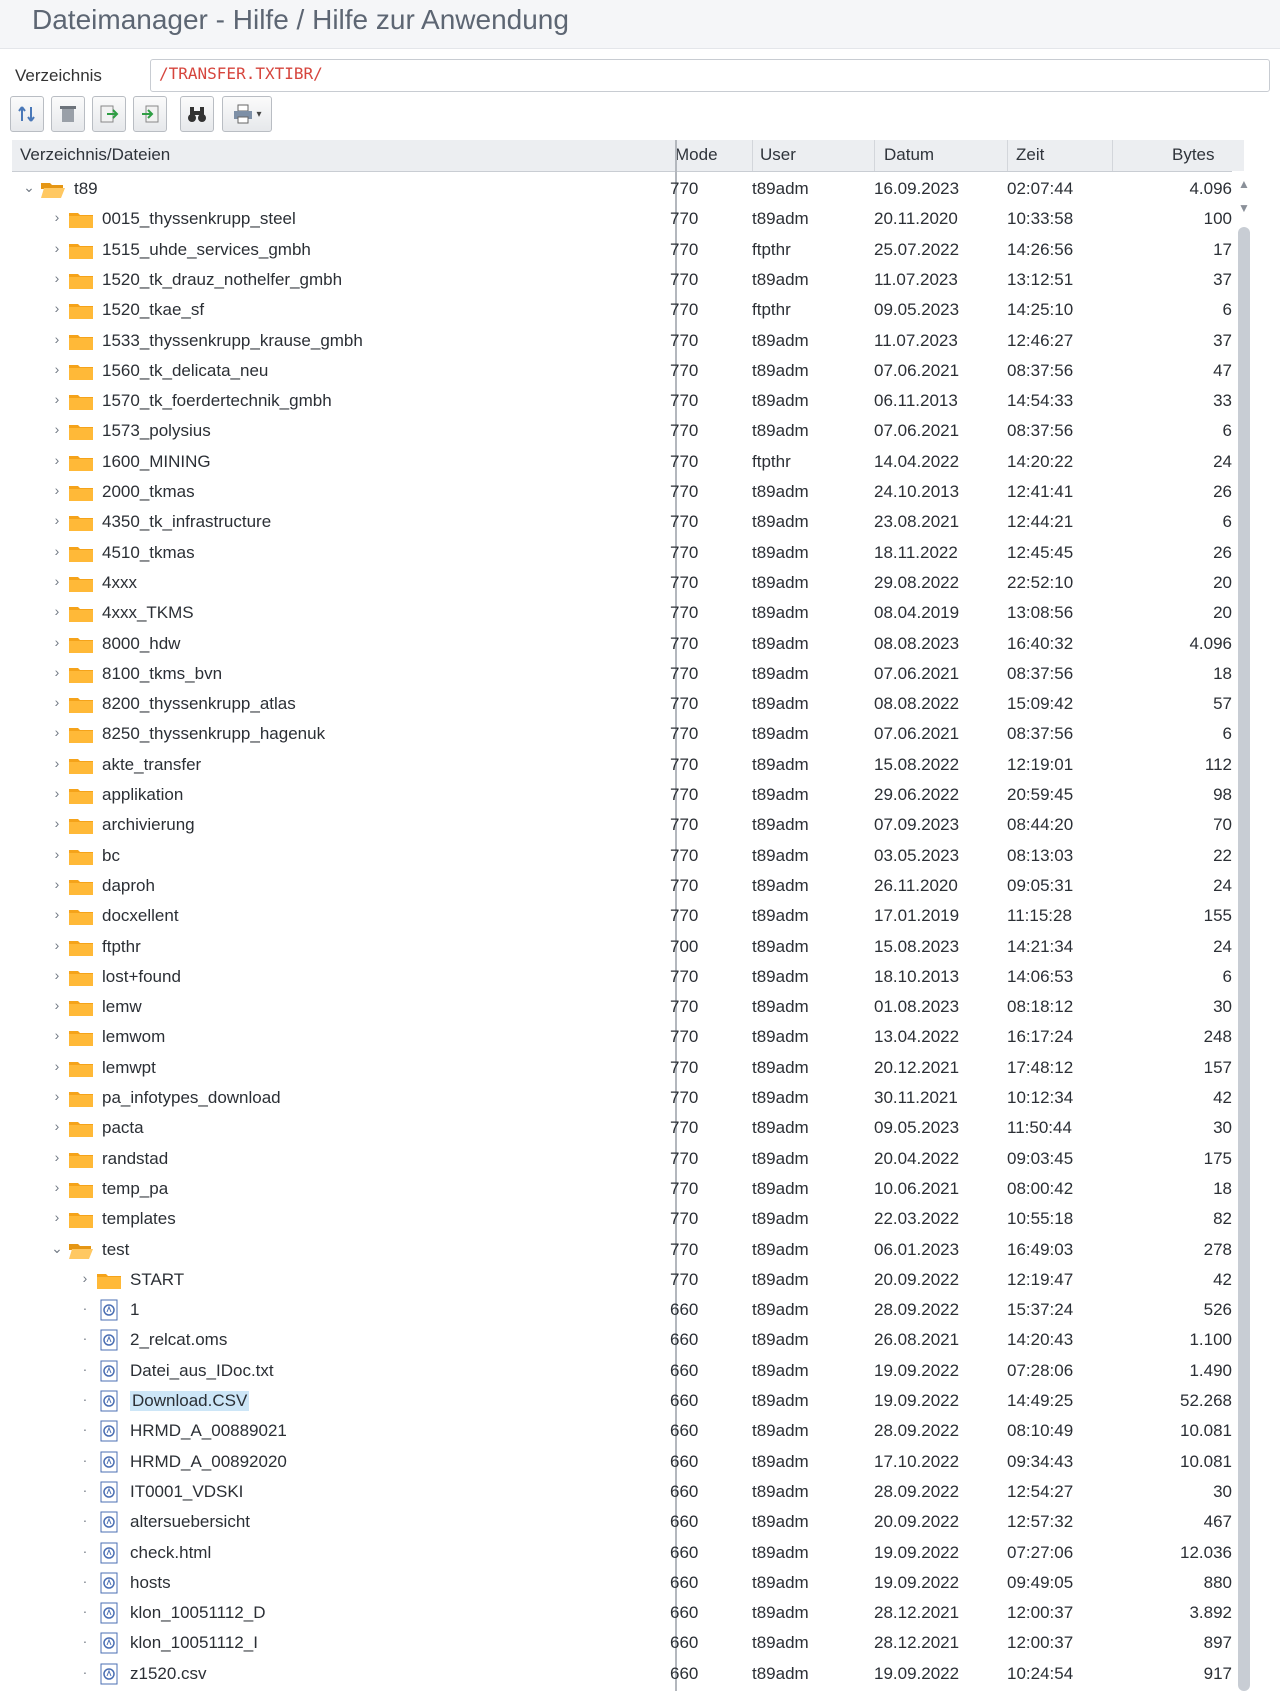 Image resolution: width=1280 pixels, height=1691 pixels. What do you see at coordinates (628, 857) in the screenshot?
I see `table-row: › bc 770 t89adm 03.05.2023 08:13:03 22` at bounding box center [628, 857].